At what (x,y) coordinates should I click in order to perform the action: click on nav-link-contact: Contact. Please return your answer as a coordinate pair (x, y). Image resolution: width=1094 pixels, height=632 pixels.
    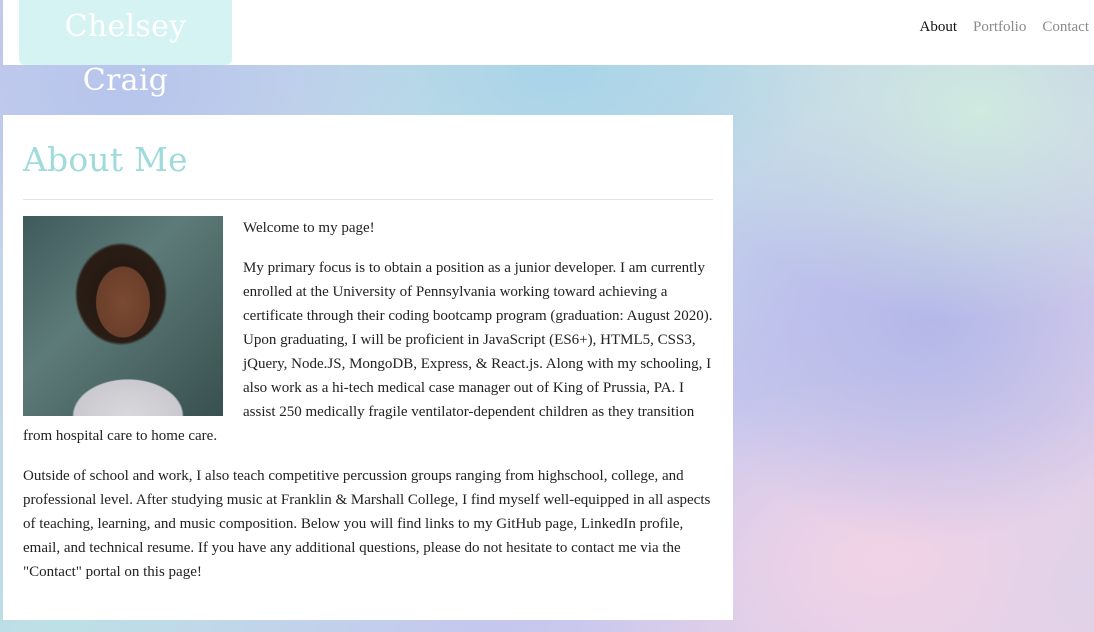
    Looking at the image, I should click on (1065, 27).